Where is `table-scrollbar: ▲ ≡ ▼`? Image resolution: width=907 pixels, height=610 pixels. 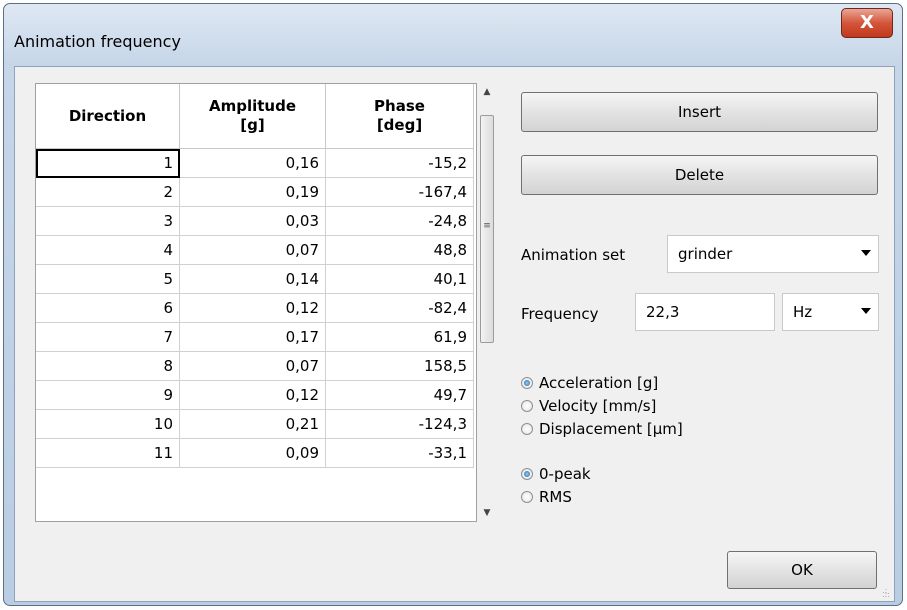
table-scrollbar: ▲ ≡ ▼ is located at coordinates (487, 302).